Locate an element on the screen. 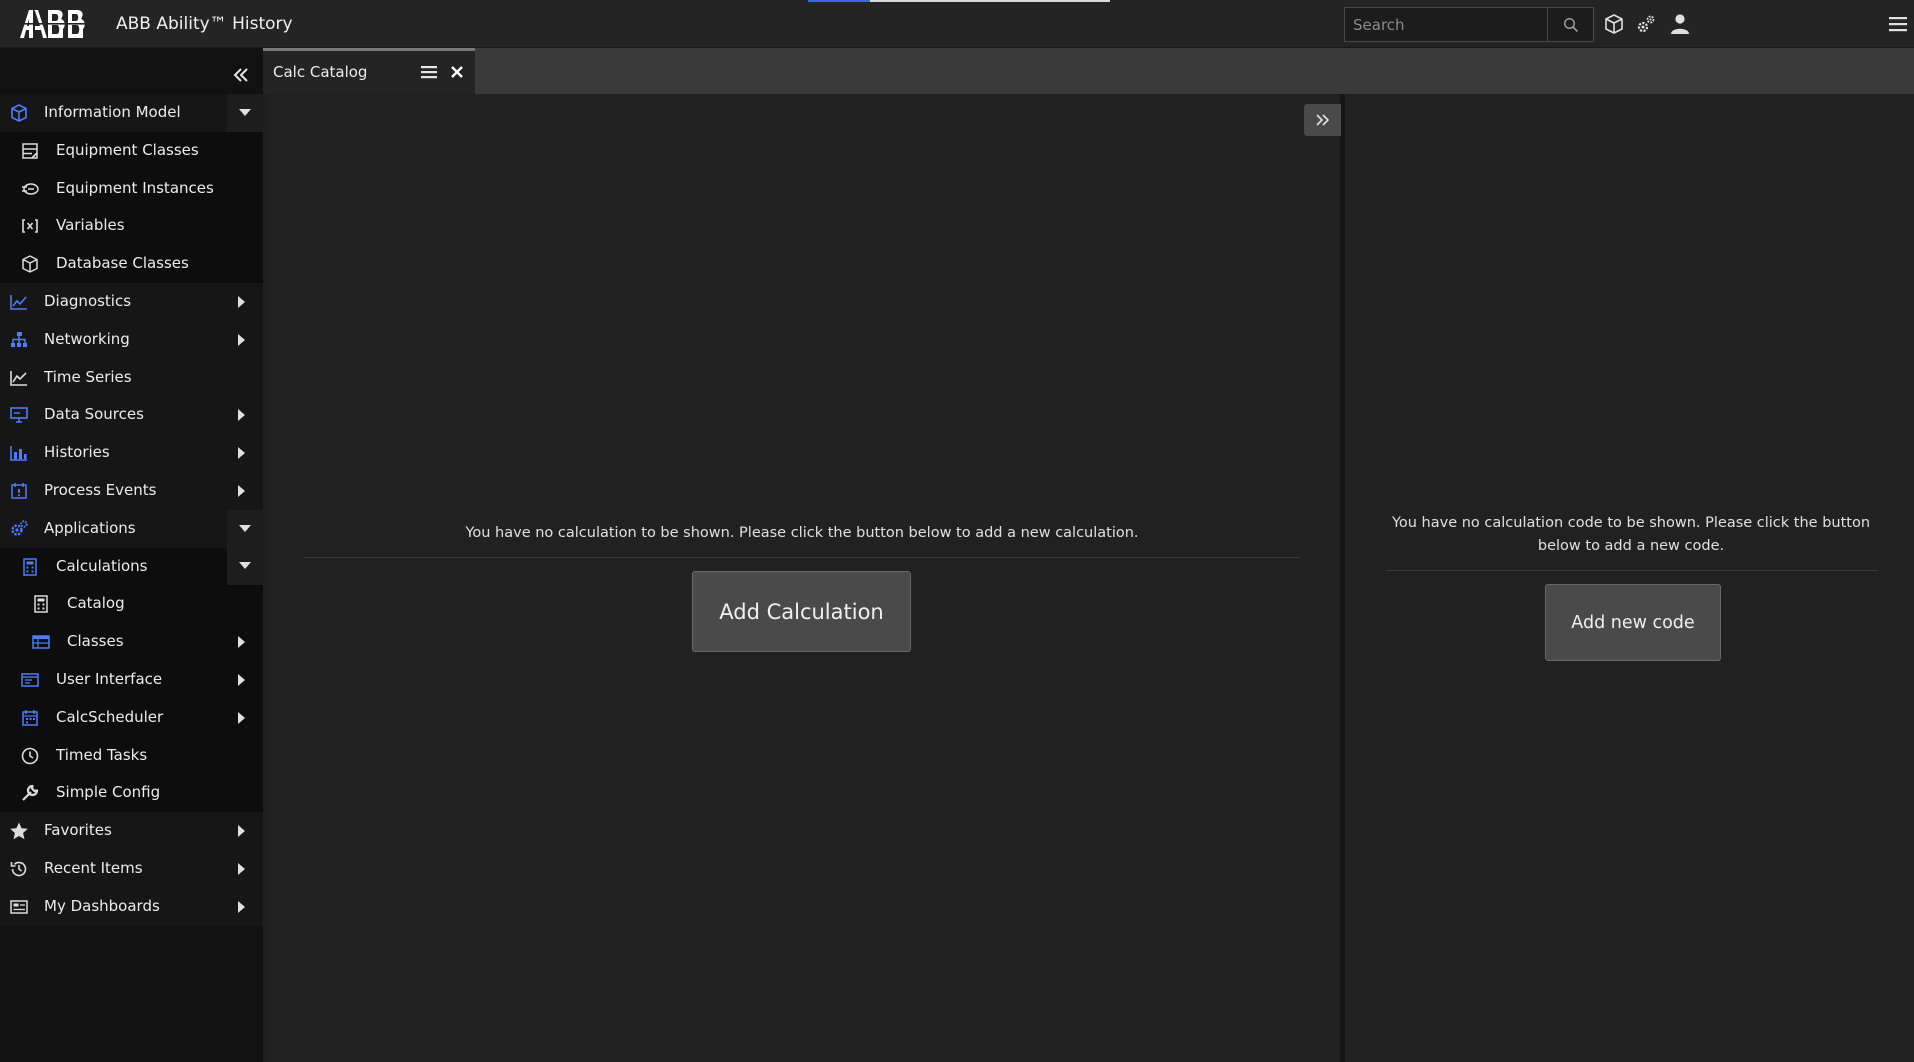 Image resolution: width=1914 pixels, height=1062 pixels. wrench-icon is located at coordinates (30, 793).